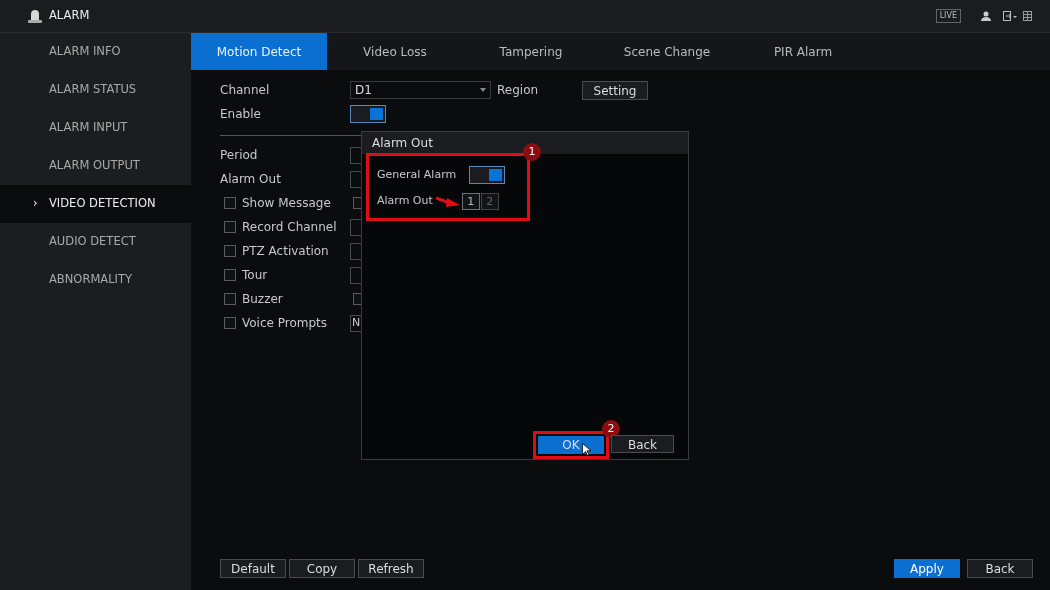  I want to click on enable-toggle, so click(368, 114).